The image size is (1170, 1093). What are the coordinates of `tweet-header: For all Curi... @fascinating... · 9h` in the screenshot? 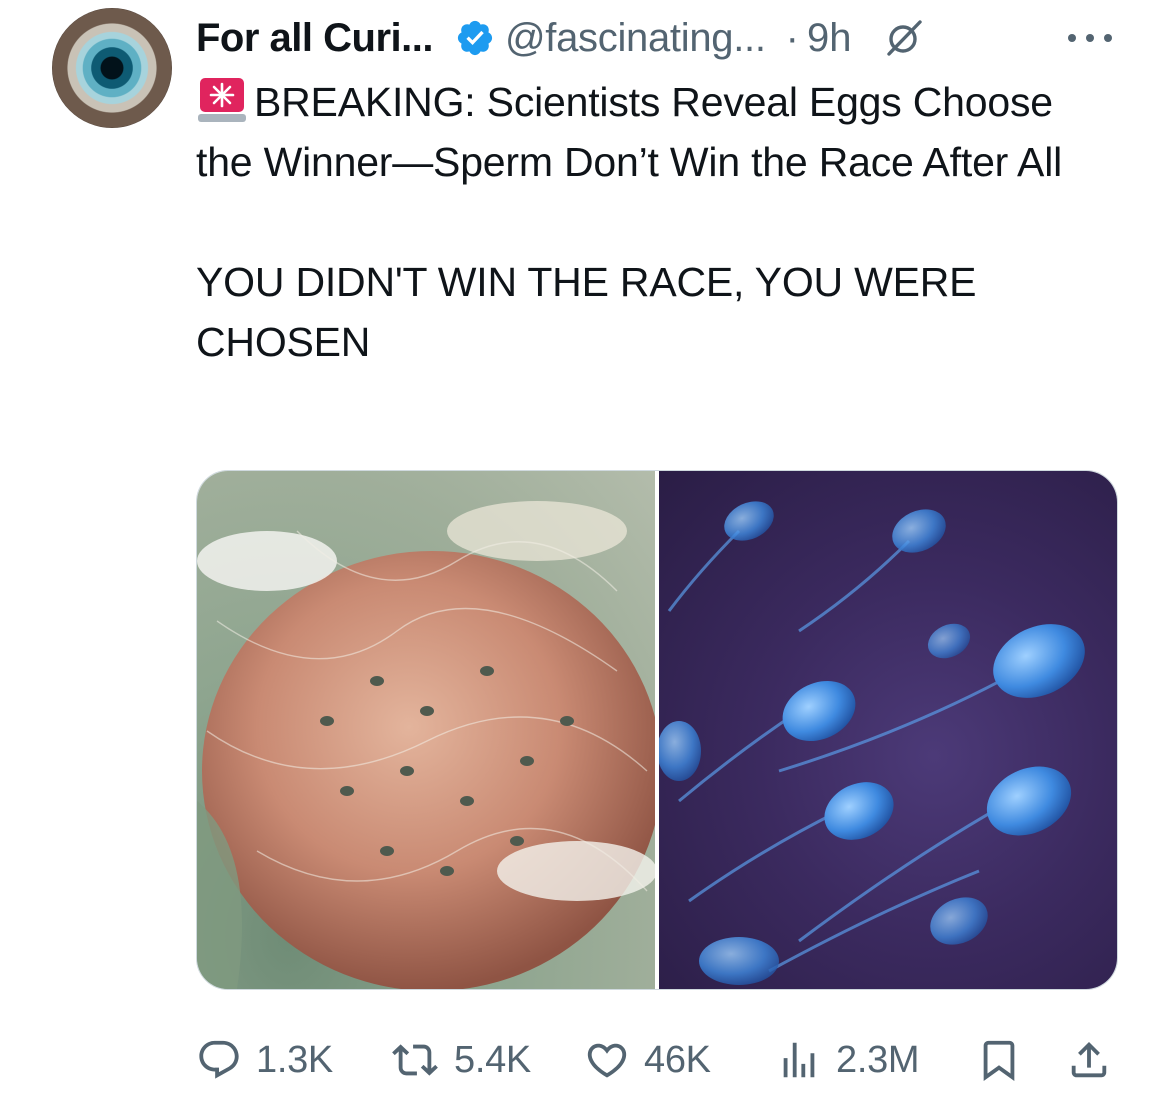 It's located at (561, 38).